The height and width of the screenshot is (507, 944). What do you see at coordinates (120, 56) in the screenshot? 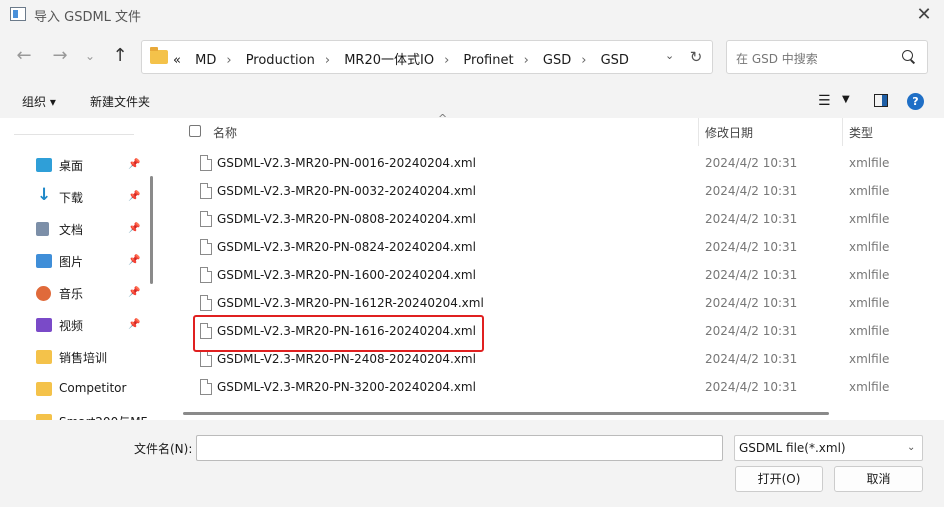
I see `up-arrow-icon: ↑` at bounding box center [120, 56].